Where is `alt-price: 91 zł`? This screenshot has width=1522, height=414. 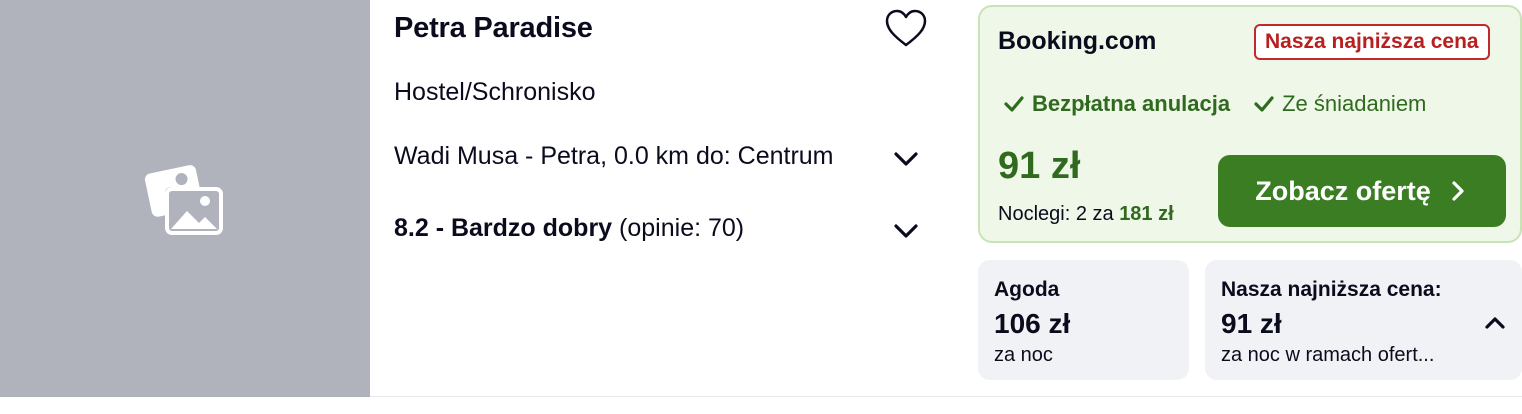
alt-price: 91 zł is located at coordinates (1251, 323).